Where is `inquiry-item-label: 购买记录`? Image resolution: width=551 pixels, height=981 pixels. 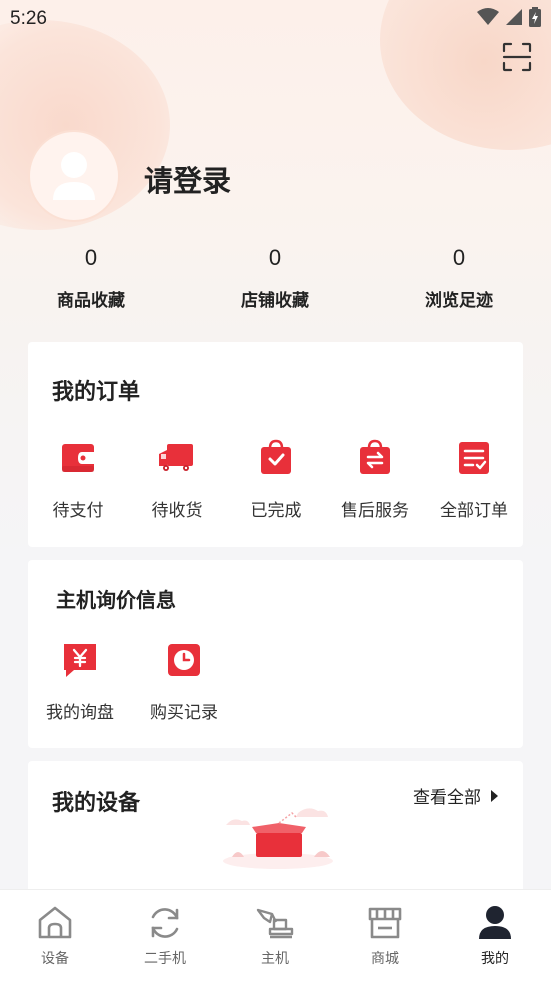
inquiry-item-label: 购买记录 is located at coordinates (184, 713).